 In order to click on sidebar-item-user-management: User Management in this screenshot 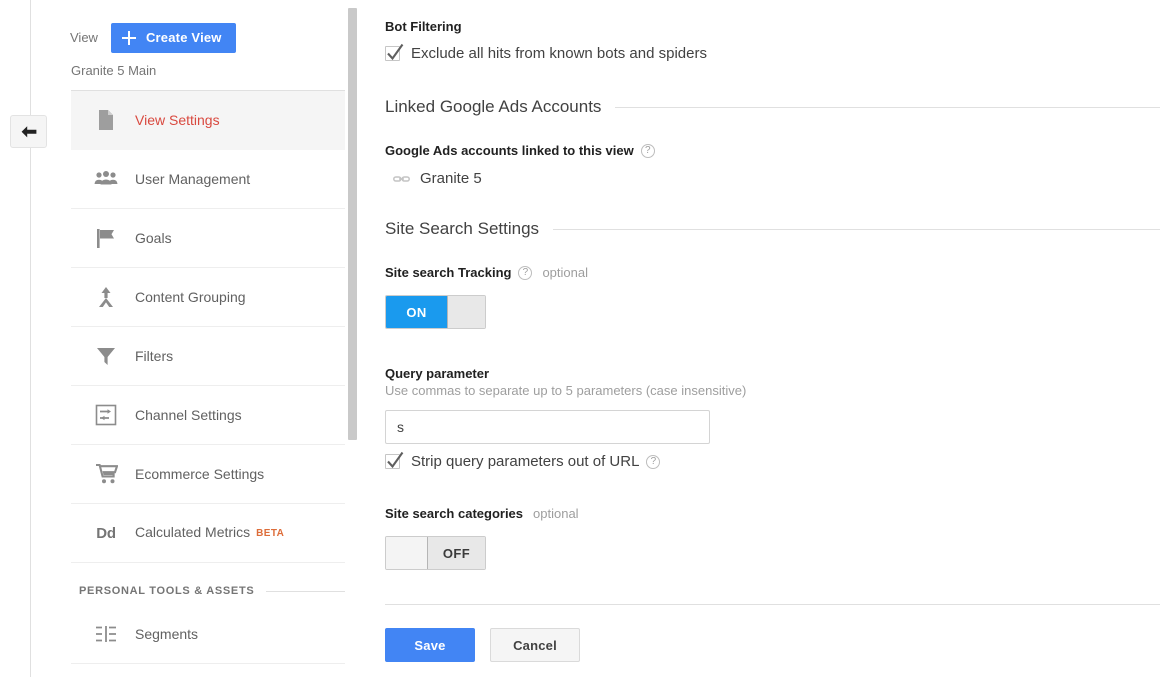, I will do `click(208, 179)`.